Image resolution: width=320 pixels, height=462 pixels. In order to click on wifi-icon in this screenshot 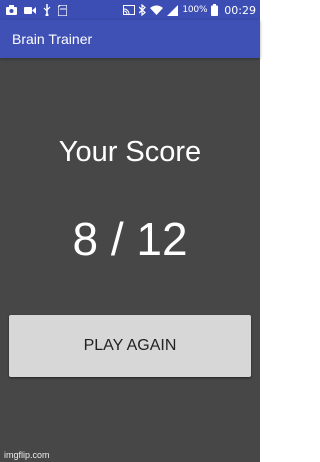, I will do `click(157, 10)`.